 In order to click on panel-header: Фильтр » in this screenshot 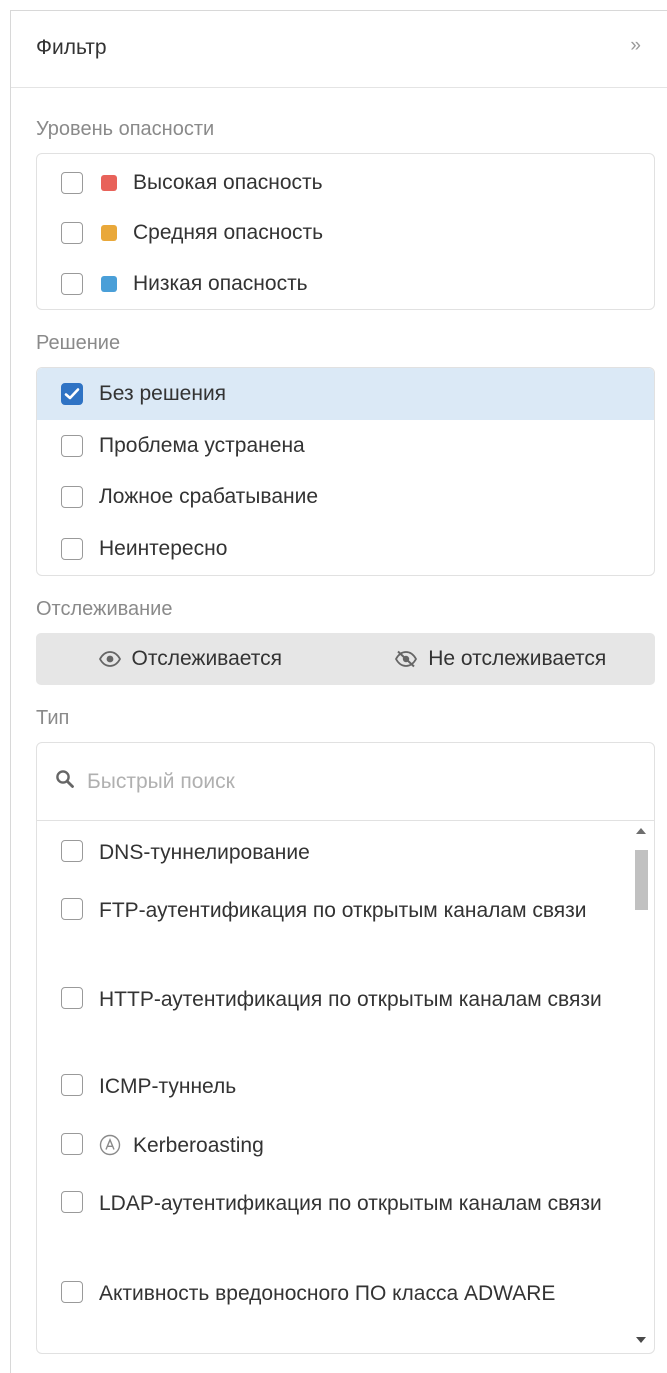, I will do `click(339, 49)`.